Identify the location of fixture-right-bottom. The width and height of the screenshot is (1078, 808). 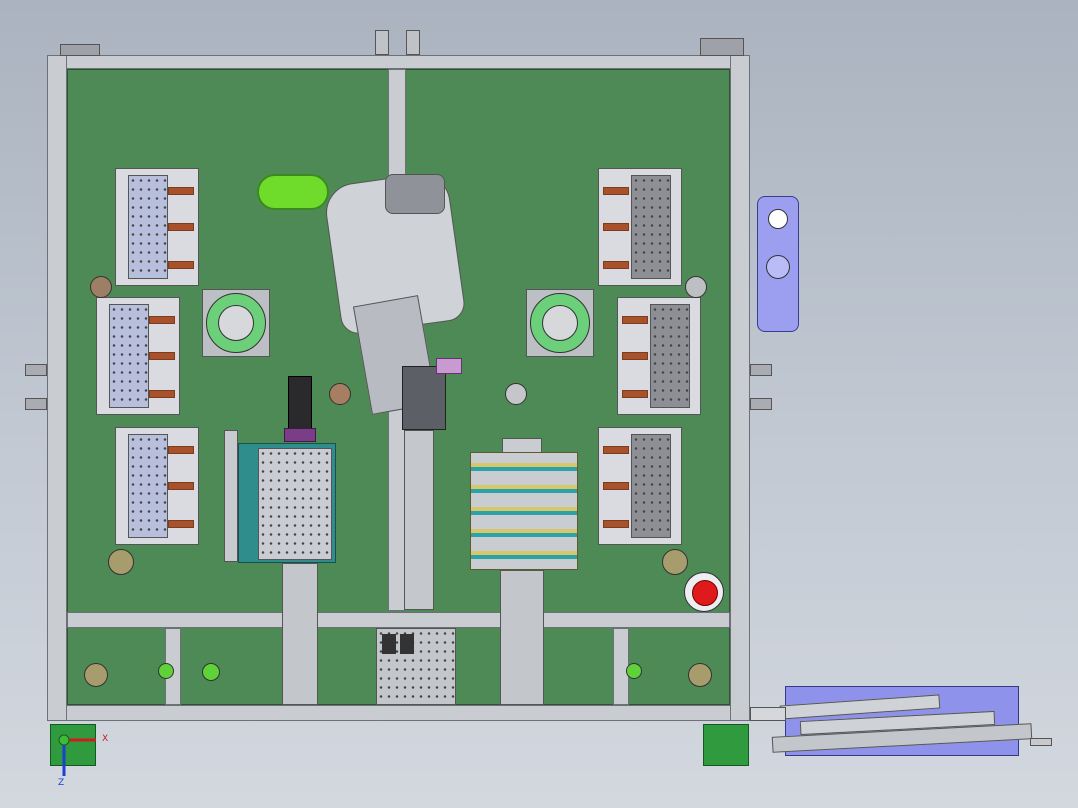
(640, 486).